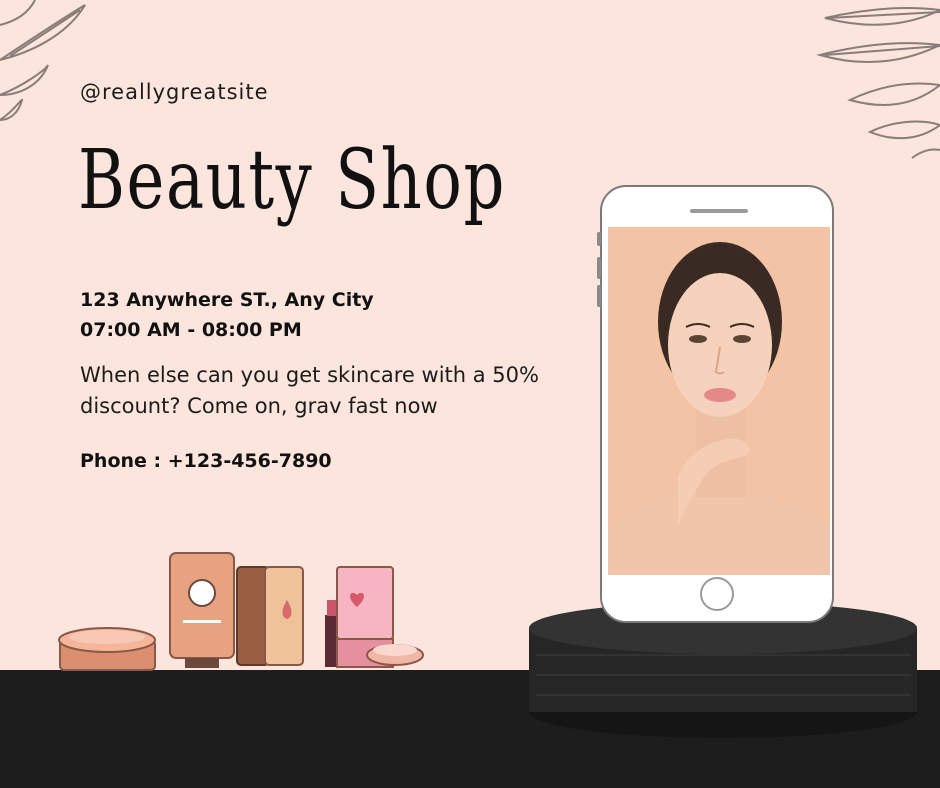 This screenshot has width=940, height=788. I want to click on page-title: Beauty Shop, so click(292, 180).